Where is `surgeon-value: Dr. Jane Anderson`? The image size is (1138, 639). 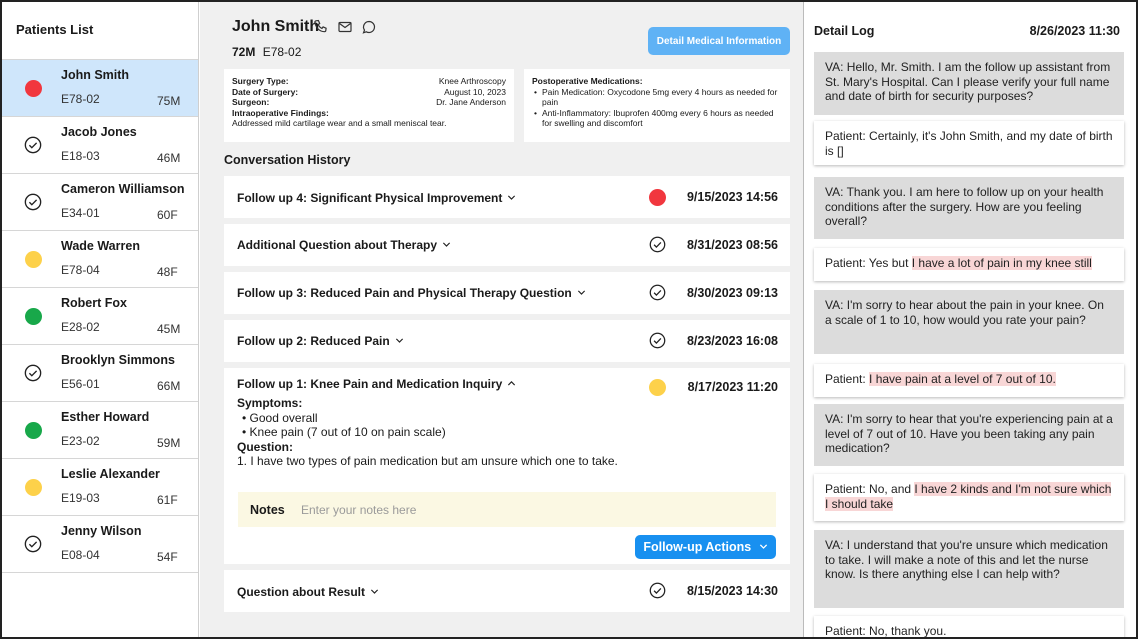 surgeon-value: Dr. Jane Anderson is located at coordinates (471, 102).